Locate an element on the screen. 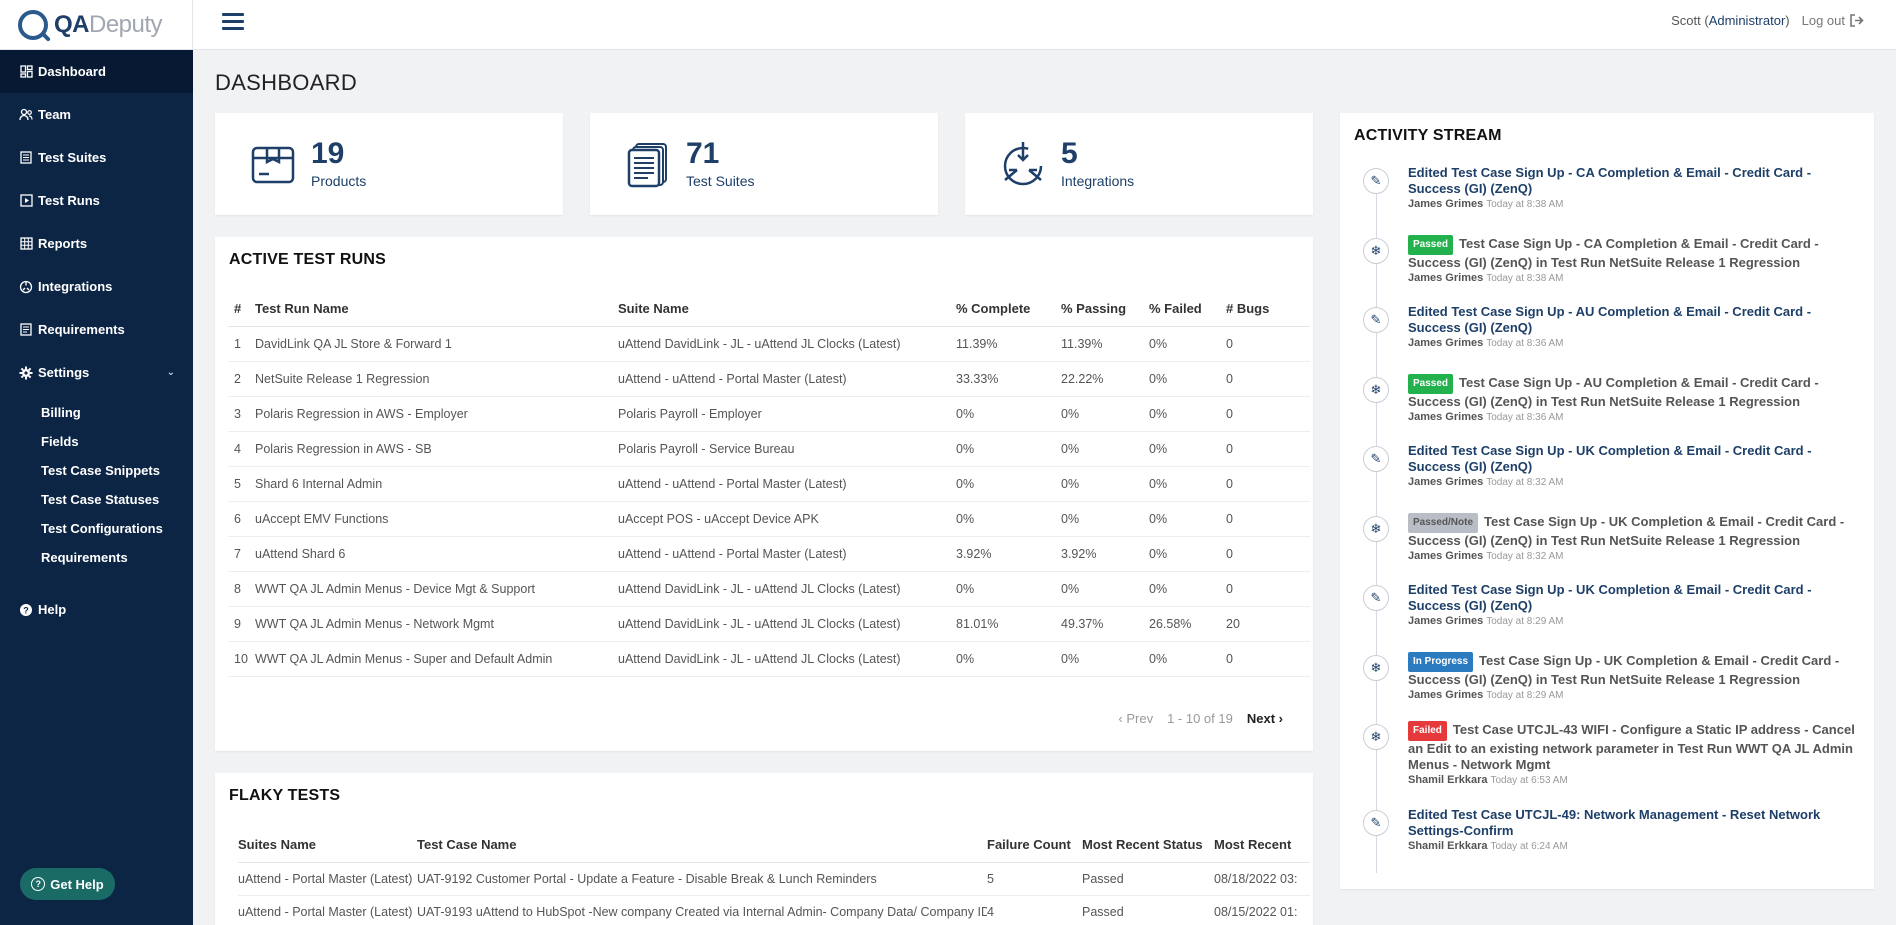 Image resolution: width=1896 pixels, height=925 pixels. settings-sub-item-fields: Fields is located at coordinates (117, 441).